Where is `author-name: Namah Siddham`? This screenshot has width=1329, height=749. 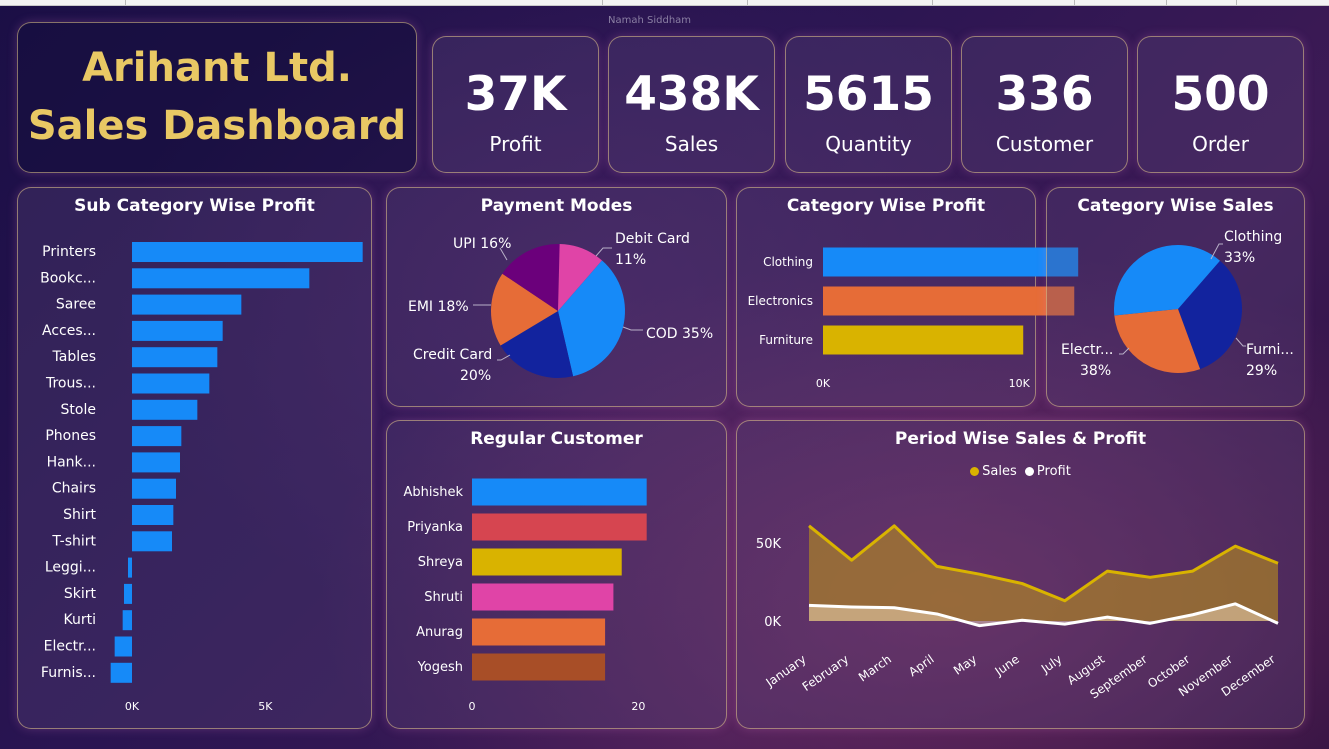
author-name: Namah Siddham is located at coordinates (650, 20).